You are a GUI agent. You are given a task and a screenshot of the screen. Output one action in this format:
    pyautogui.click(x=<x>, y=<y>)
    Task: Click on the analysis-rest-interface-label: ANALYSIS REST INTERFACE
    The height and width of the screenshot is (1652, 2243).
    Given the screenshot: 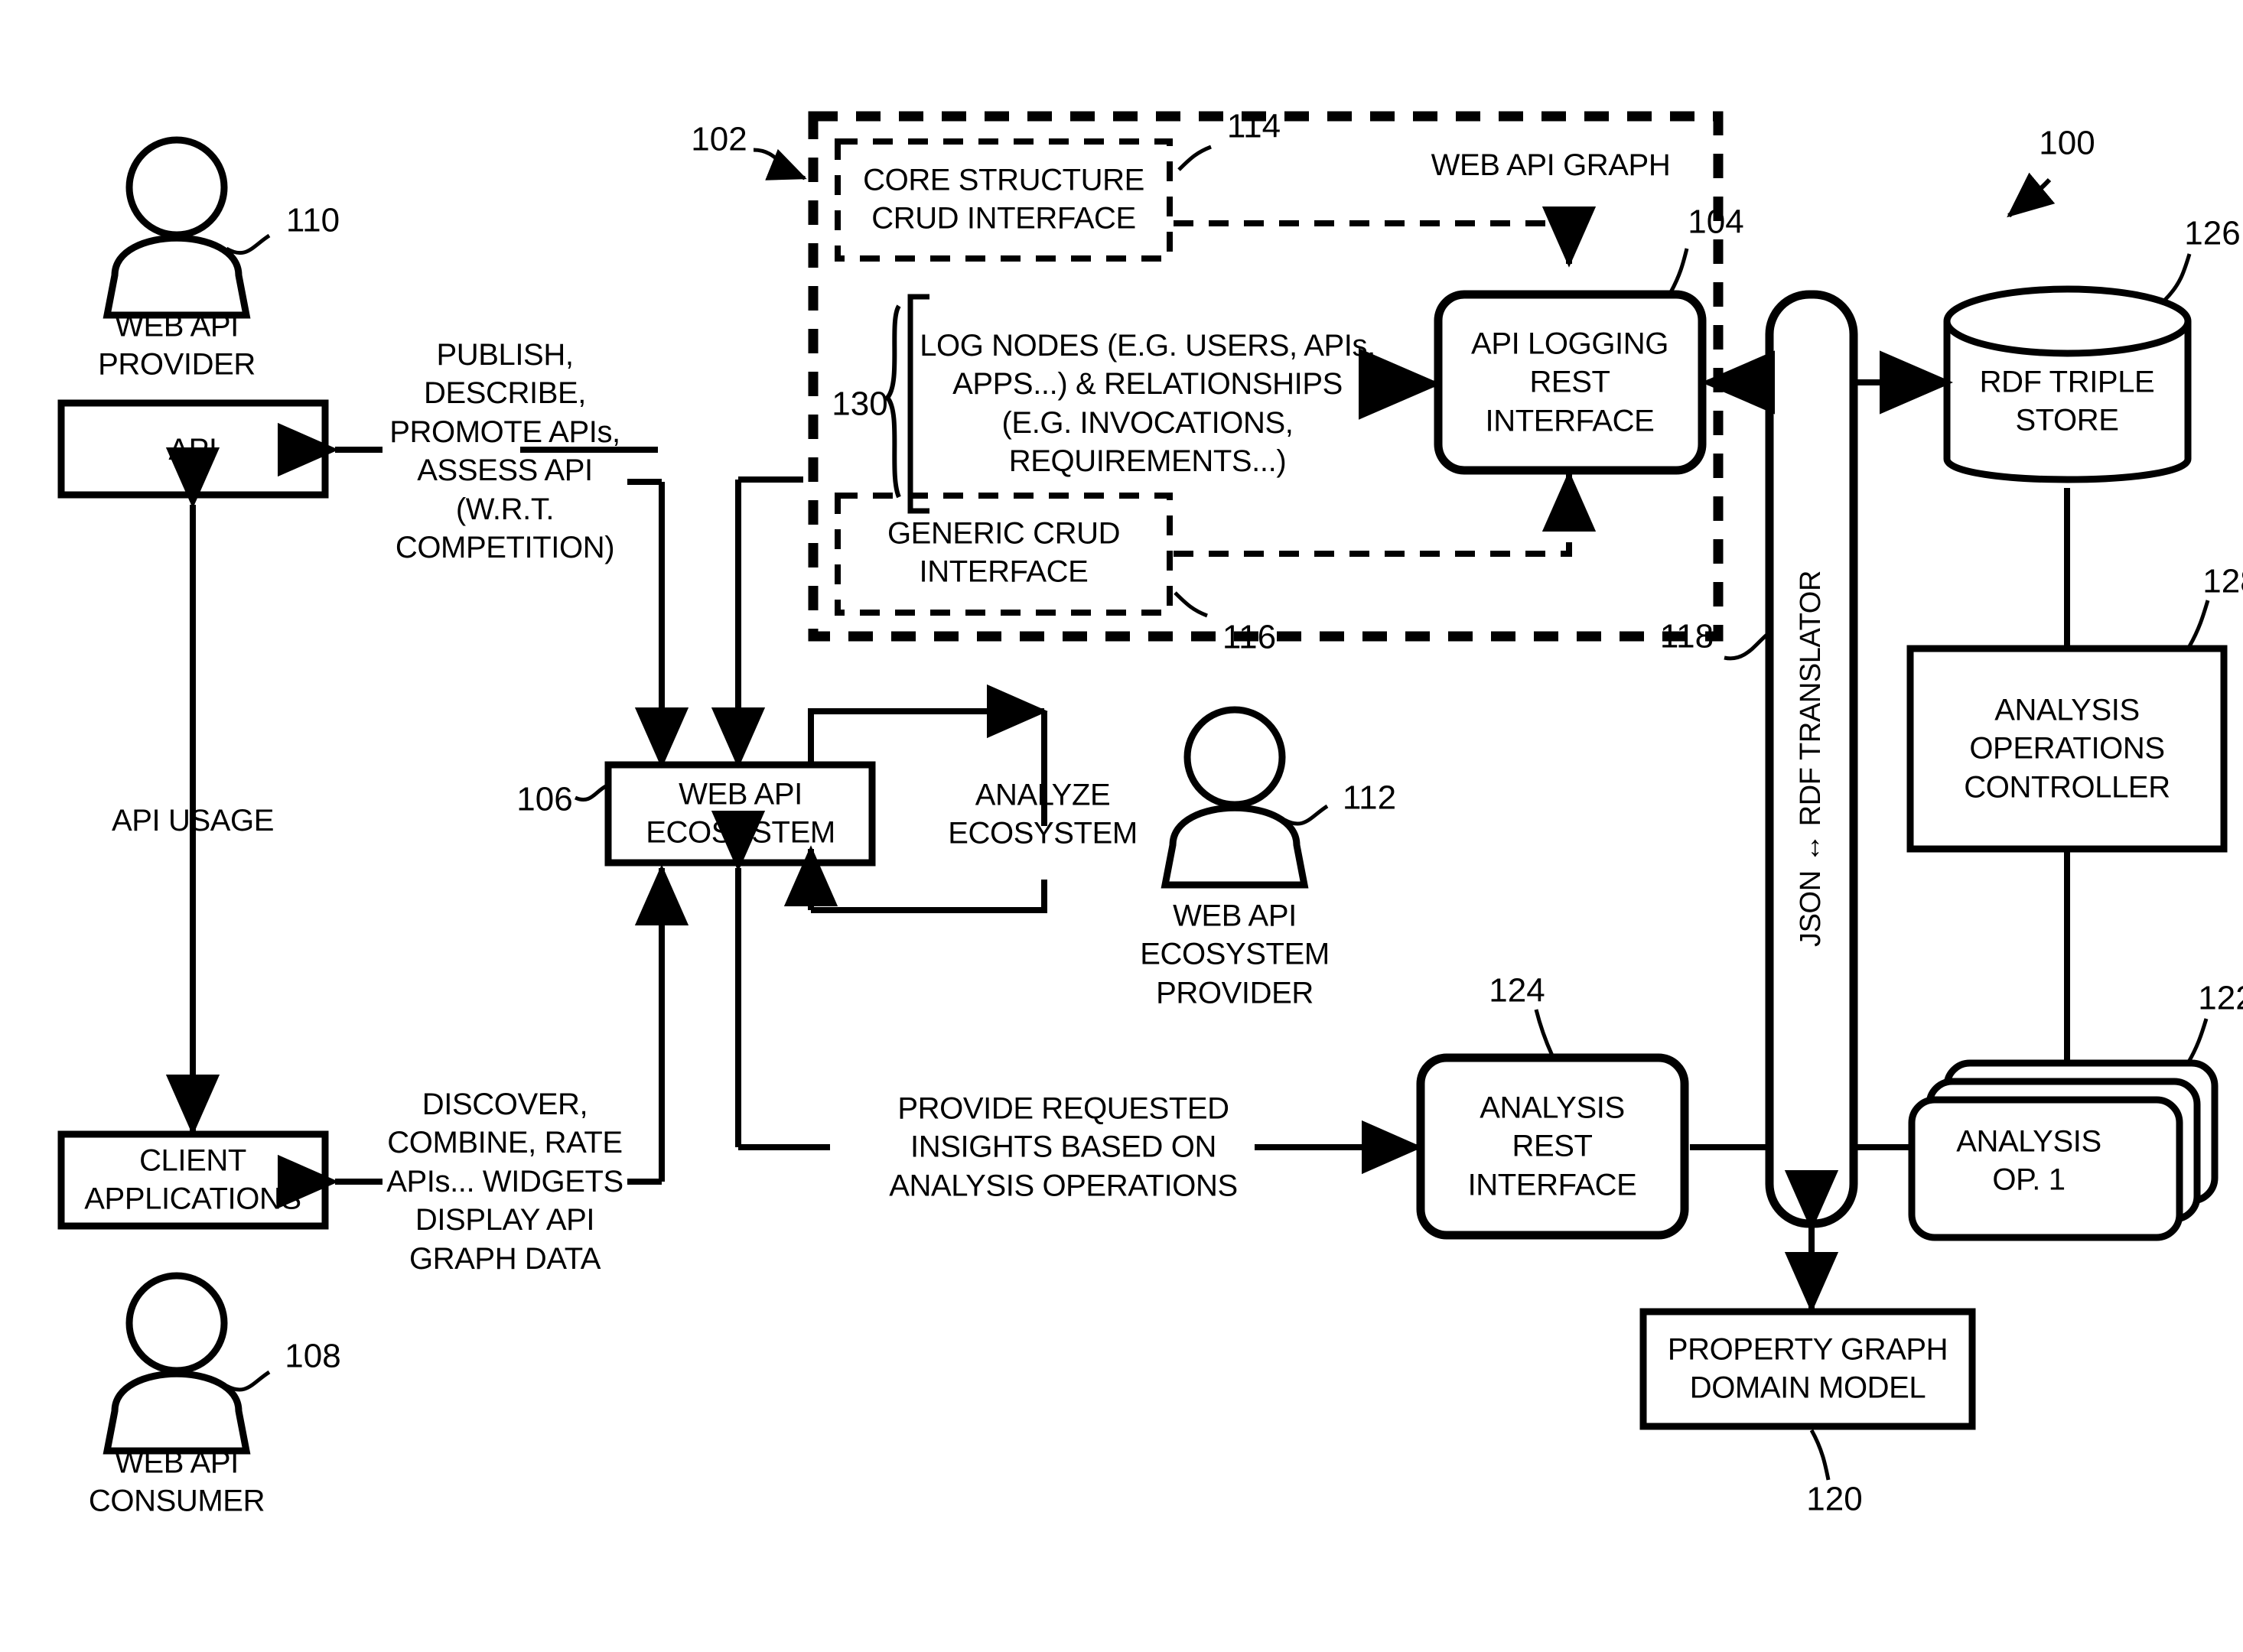 What is the action you would take?
    pyautogui.click(x=1552, y=1147)
    